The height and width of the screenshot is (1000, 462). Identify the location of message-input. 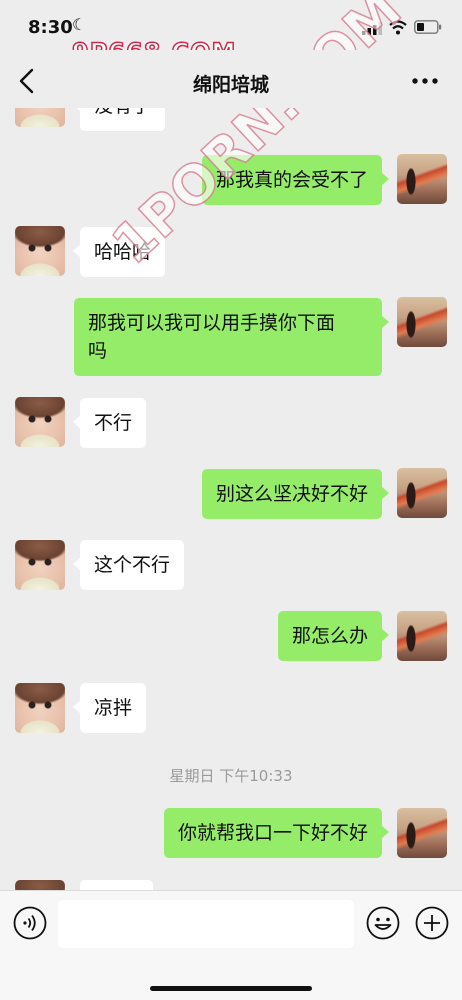
(206, 924).